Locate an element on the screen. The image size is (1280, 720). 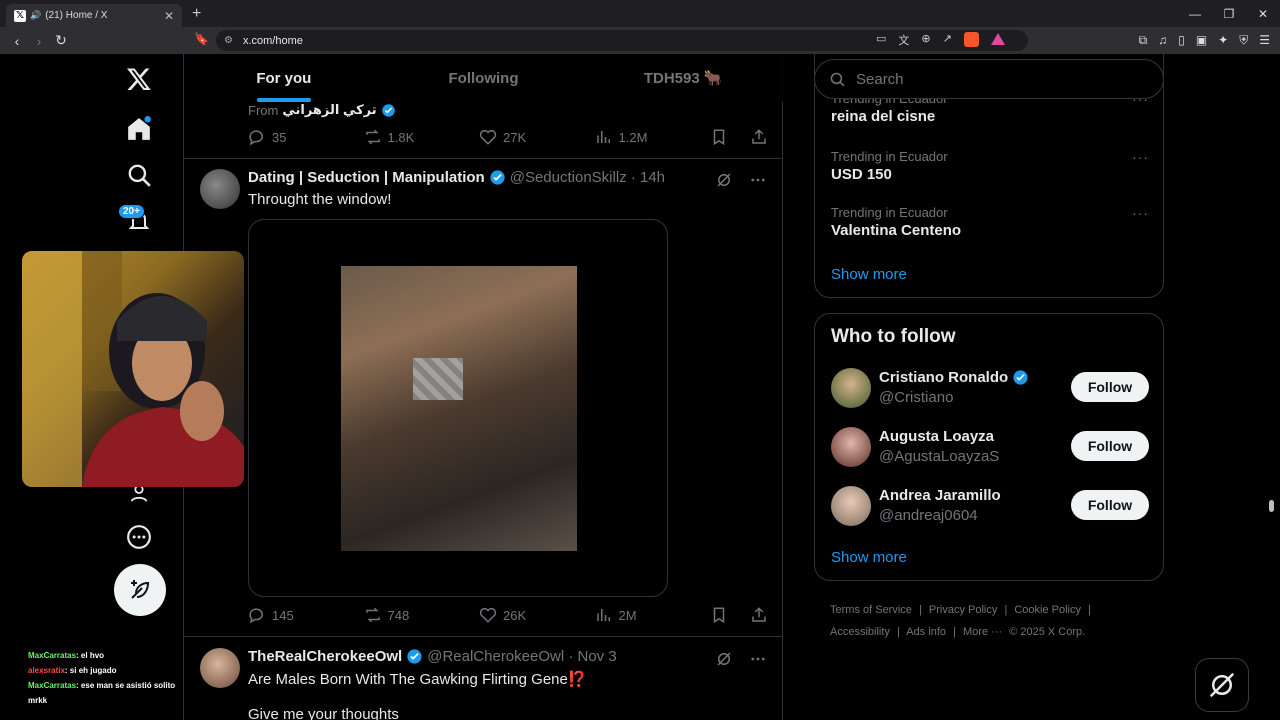
sidebar-icon: ▯ is located at coordinates (1181, 40).